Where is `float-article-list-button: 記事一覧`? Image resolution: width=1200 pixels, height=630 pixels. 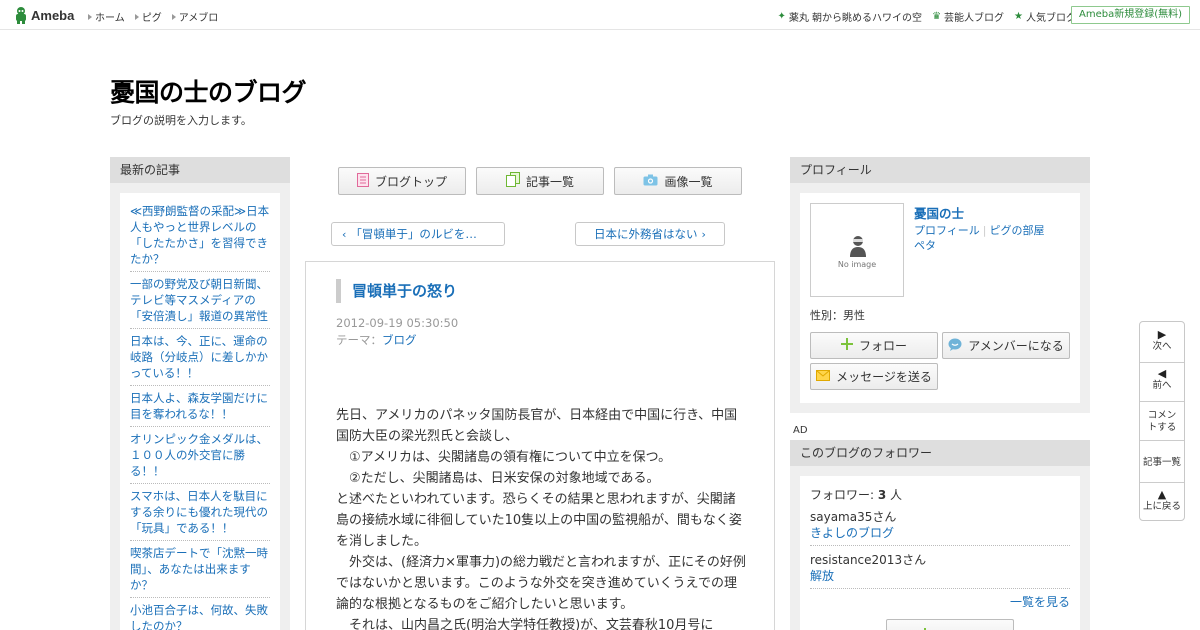 float-article-list-button: 記事一覧 is located at coordinates (1162, 463).